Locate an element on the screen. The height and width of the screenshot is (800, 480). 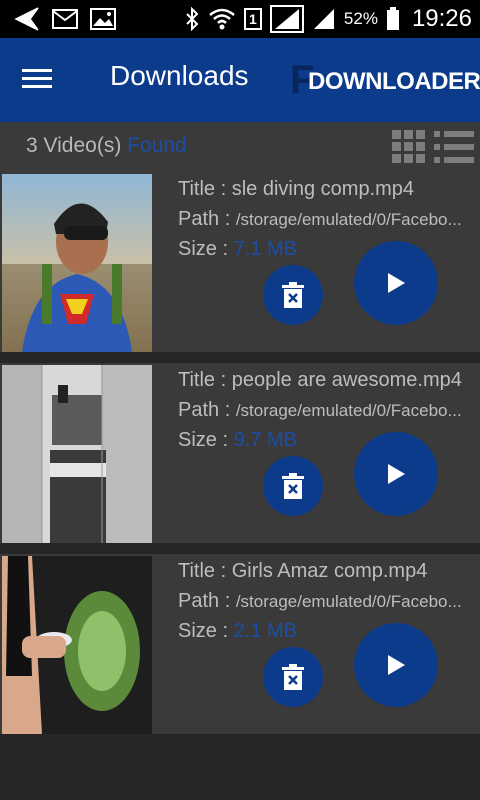
brand-logo: F DOWNLOADER is located at coordinates (385, 80).